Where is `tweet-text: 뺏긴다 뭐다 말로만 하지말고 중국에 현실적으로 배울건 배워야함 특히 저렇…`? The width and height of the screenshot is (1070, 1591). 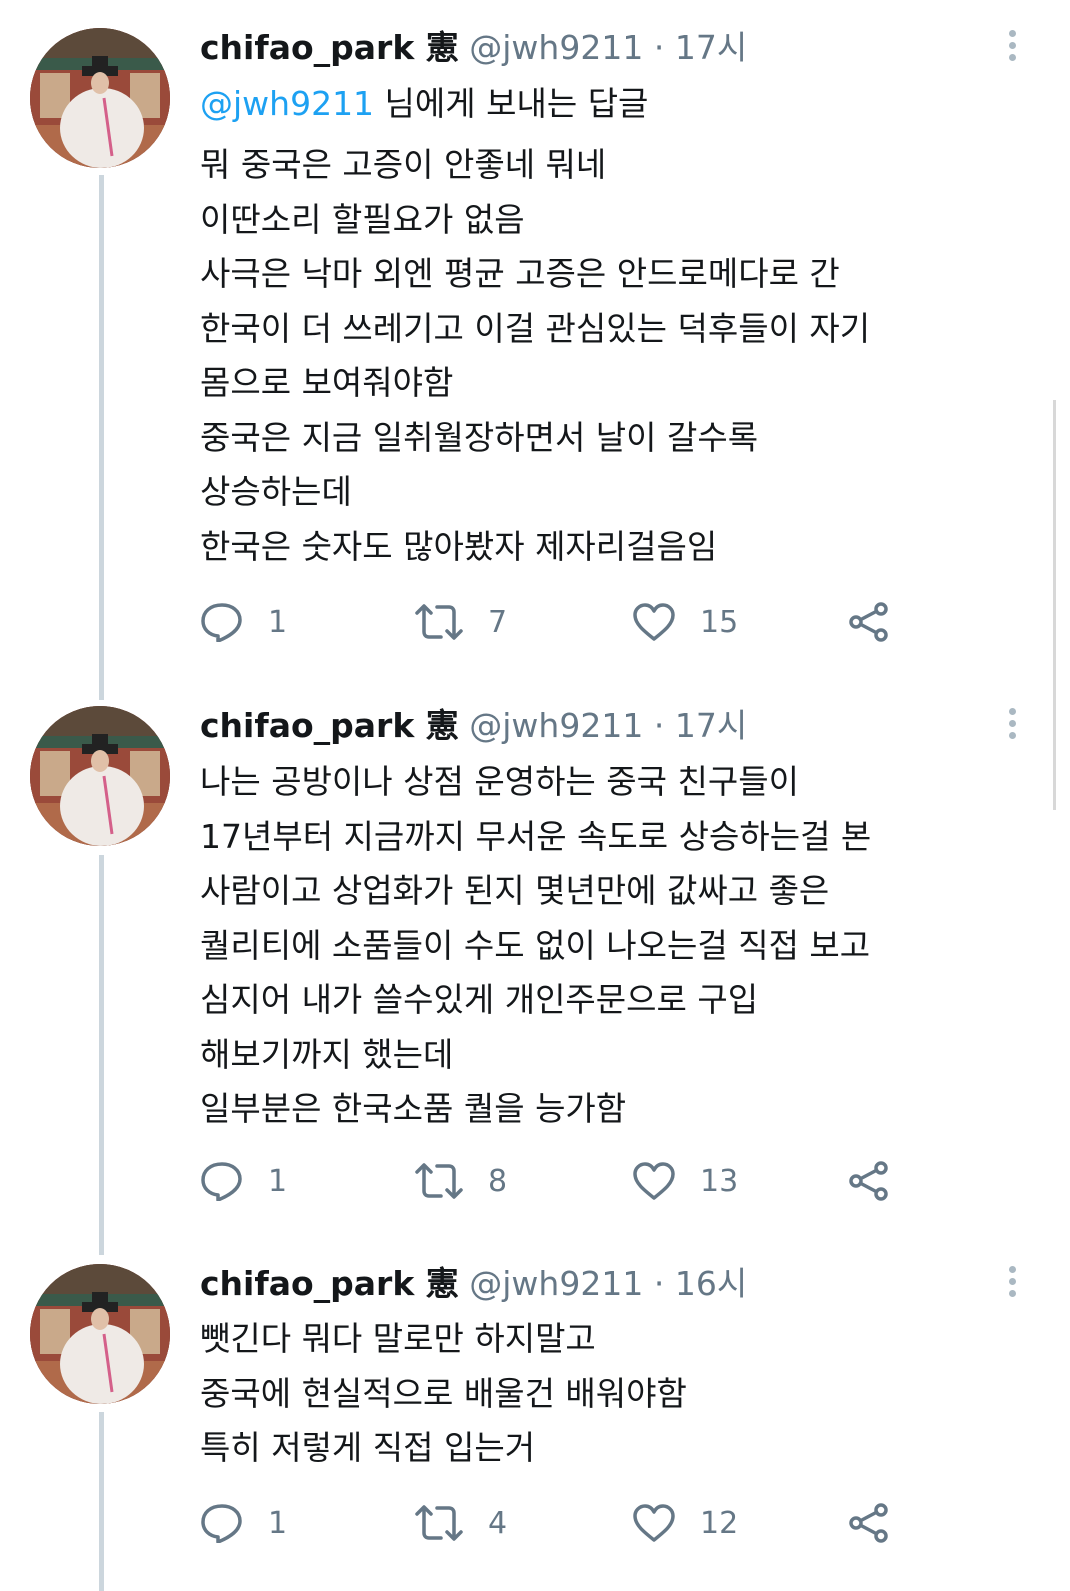
tweet-text: 뺏긴다 뭐다 말로만 하지말고 중국에 현실적으로 배울건 배워야함 특히 저렇… is located at coordinates (443, 1394).